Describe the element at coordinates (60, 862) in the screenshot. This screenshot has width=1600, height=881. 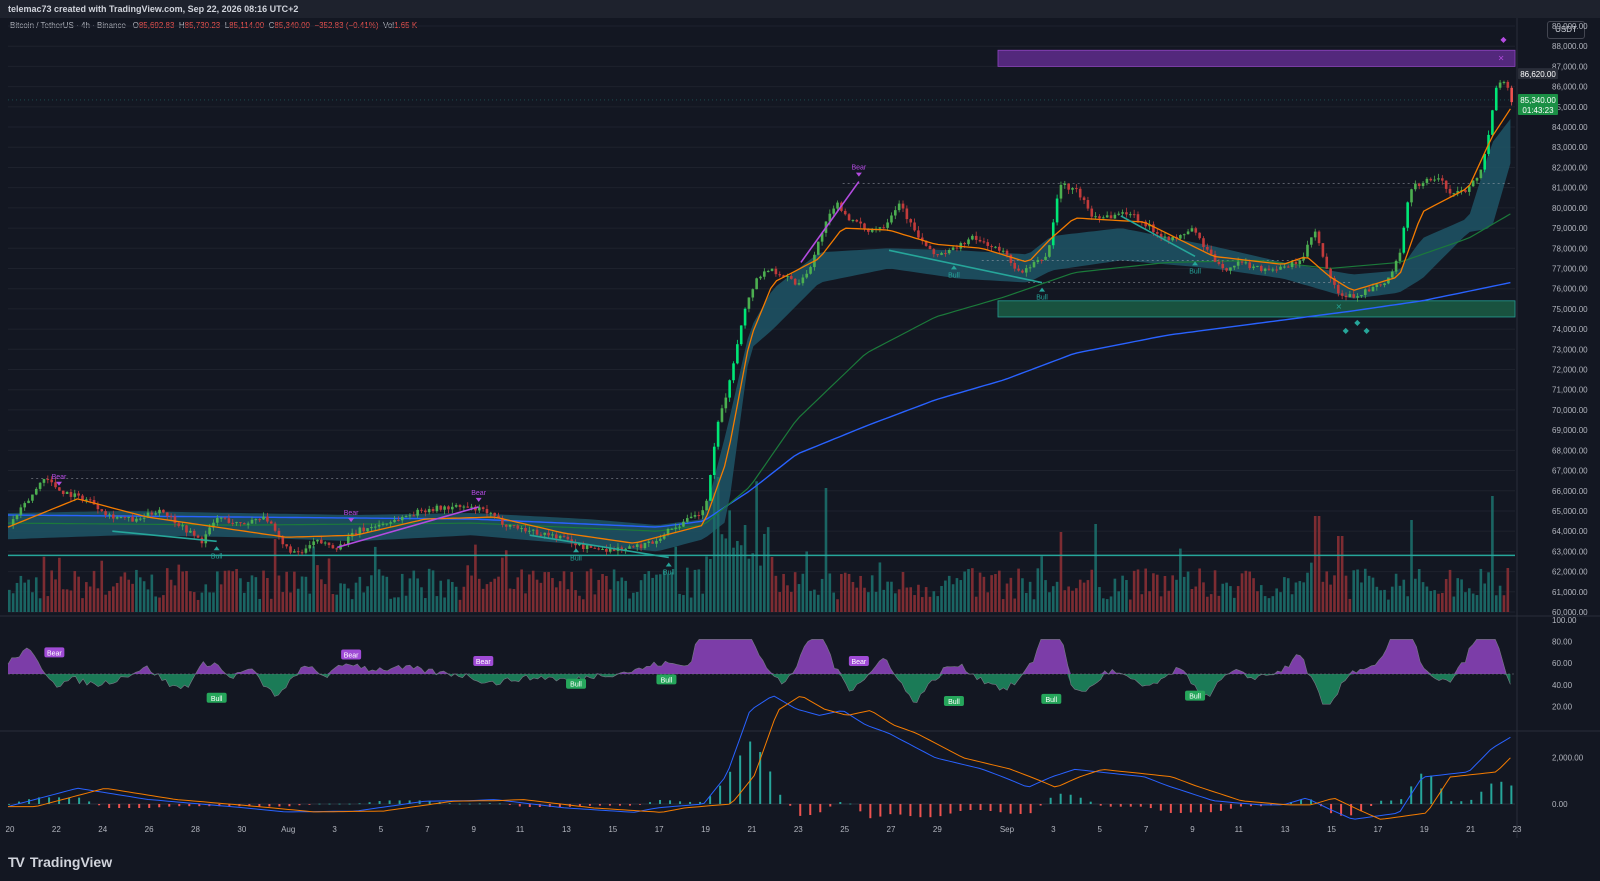
I see `tradingview-logo: TV TradingView` at that location.